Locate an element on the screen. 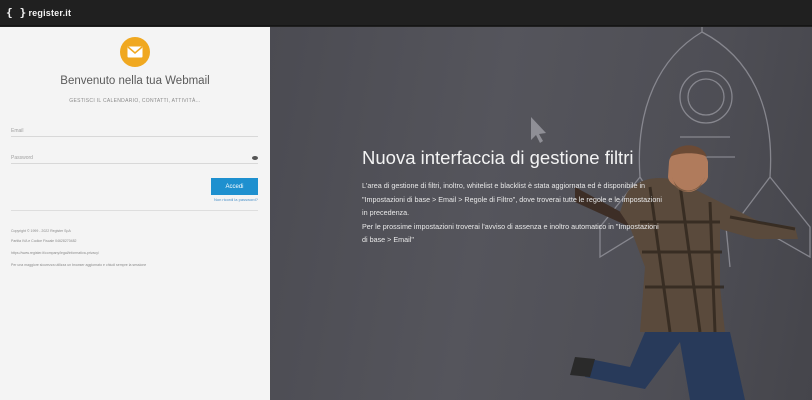 This screenshot has width=812, height=400. promo-line: di base > Email" is located at coordinates (388, 239).